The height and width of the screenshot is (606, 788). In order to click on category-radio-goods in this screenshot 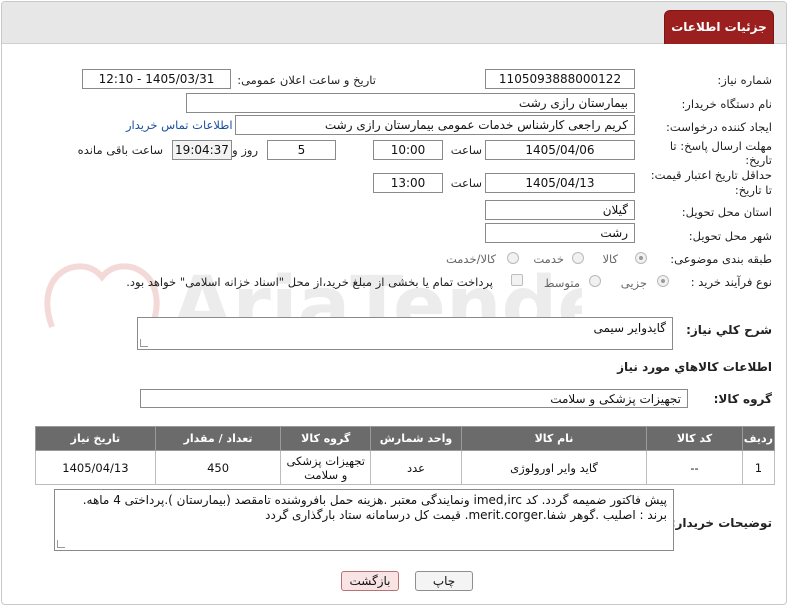, I will do `click(641, 258)`.